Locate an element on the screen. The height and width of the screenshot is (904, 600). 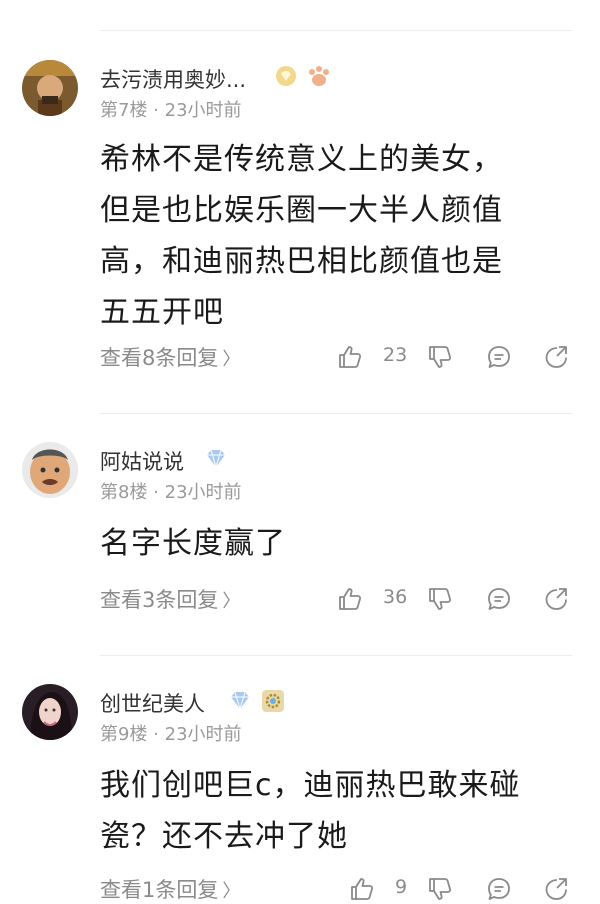
view-replies-link: 查看8条回复〉 is located at coordinates (170, 357).